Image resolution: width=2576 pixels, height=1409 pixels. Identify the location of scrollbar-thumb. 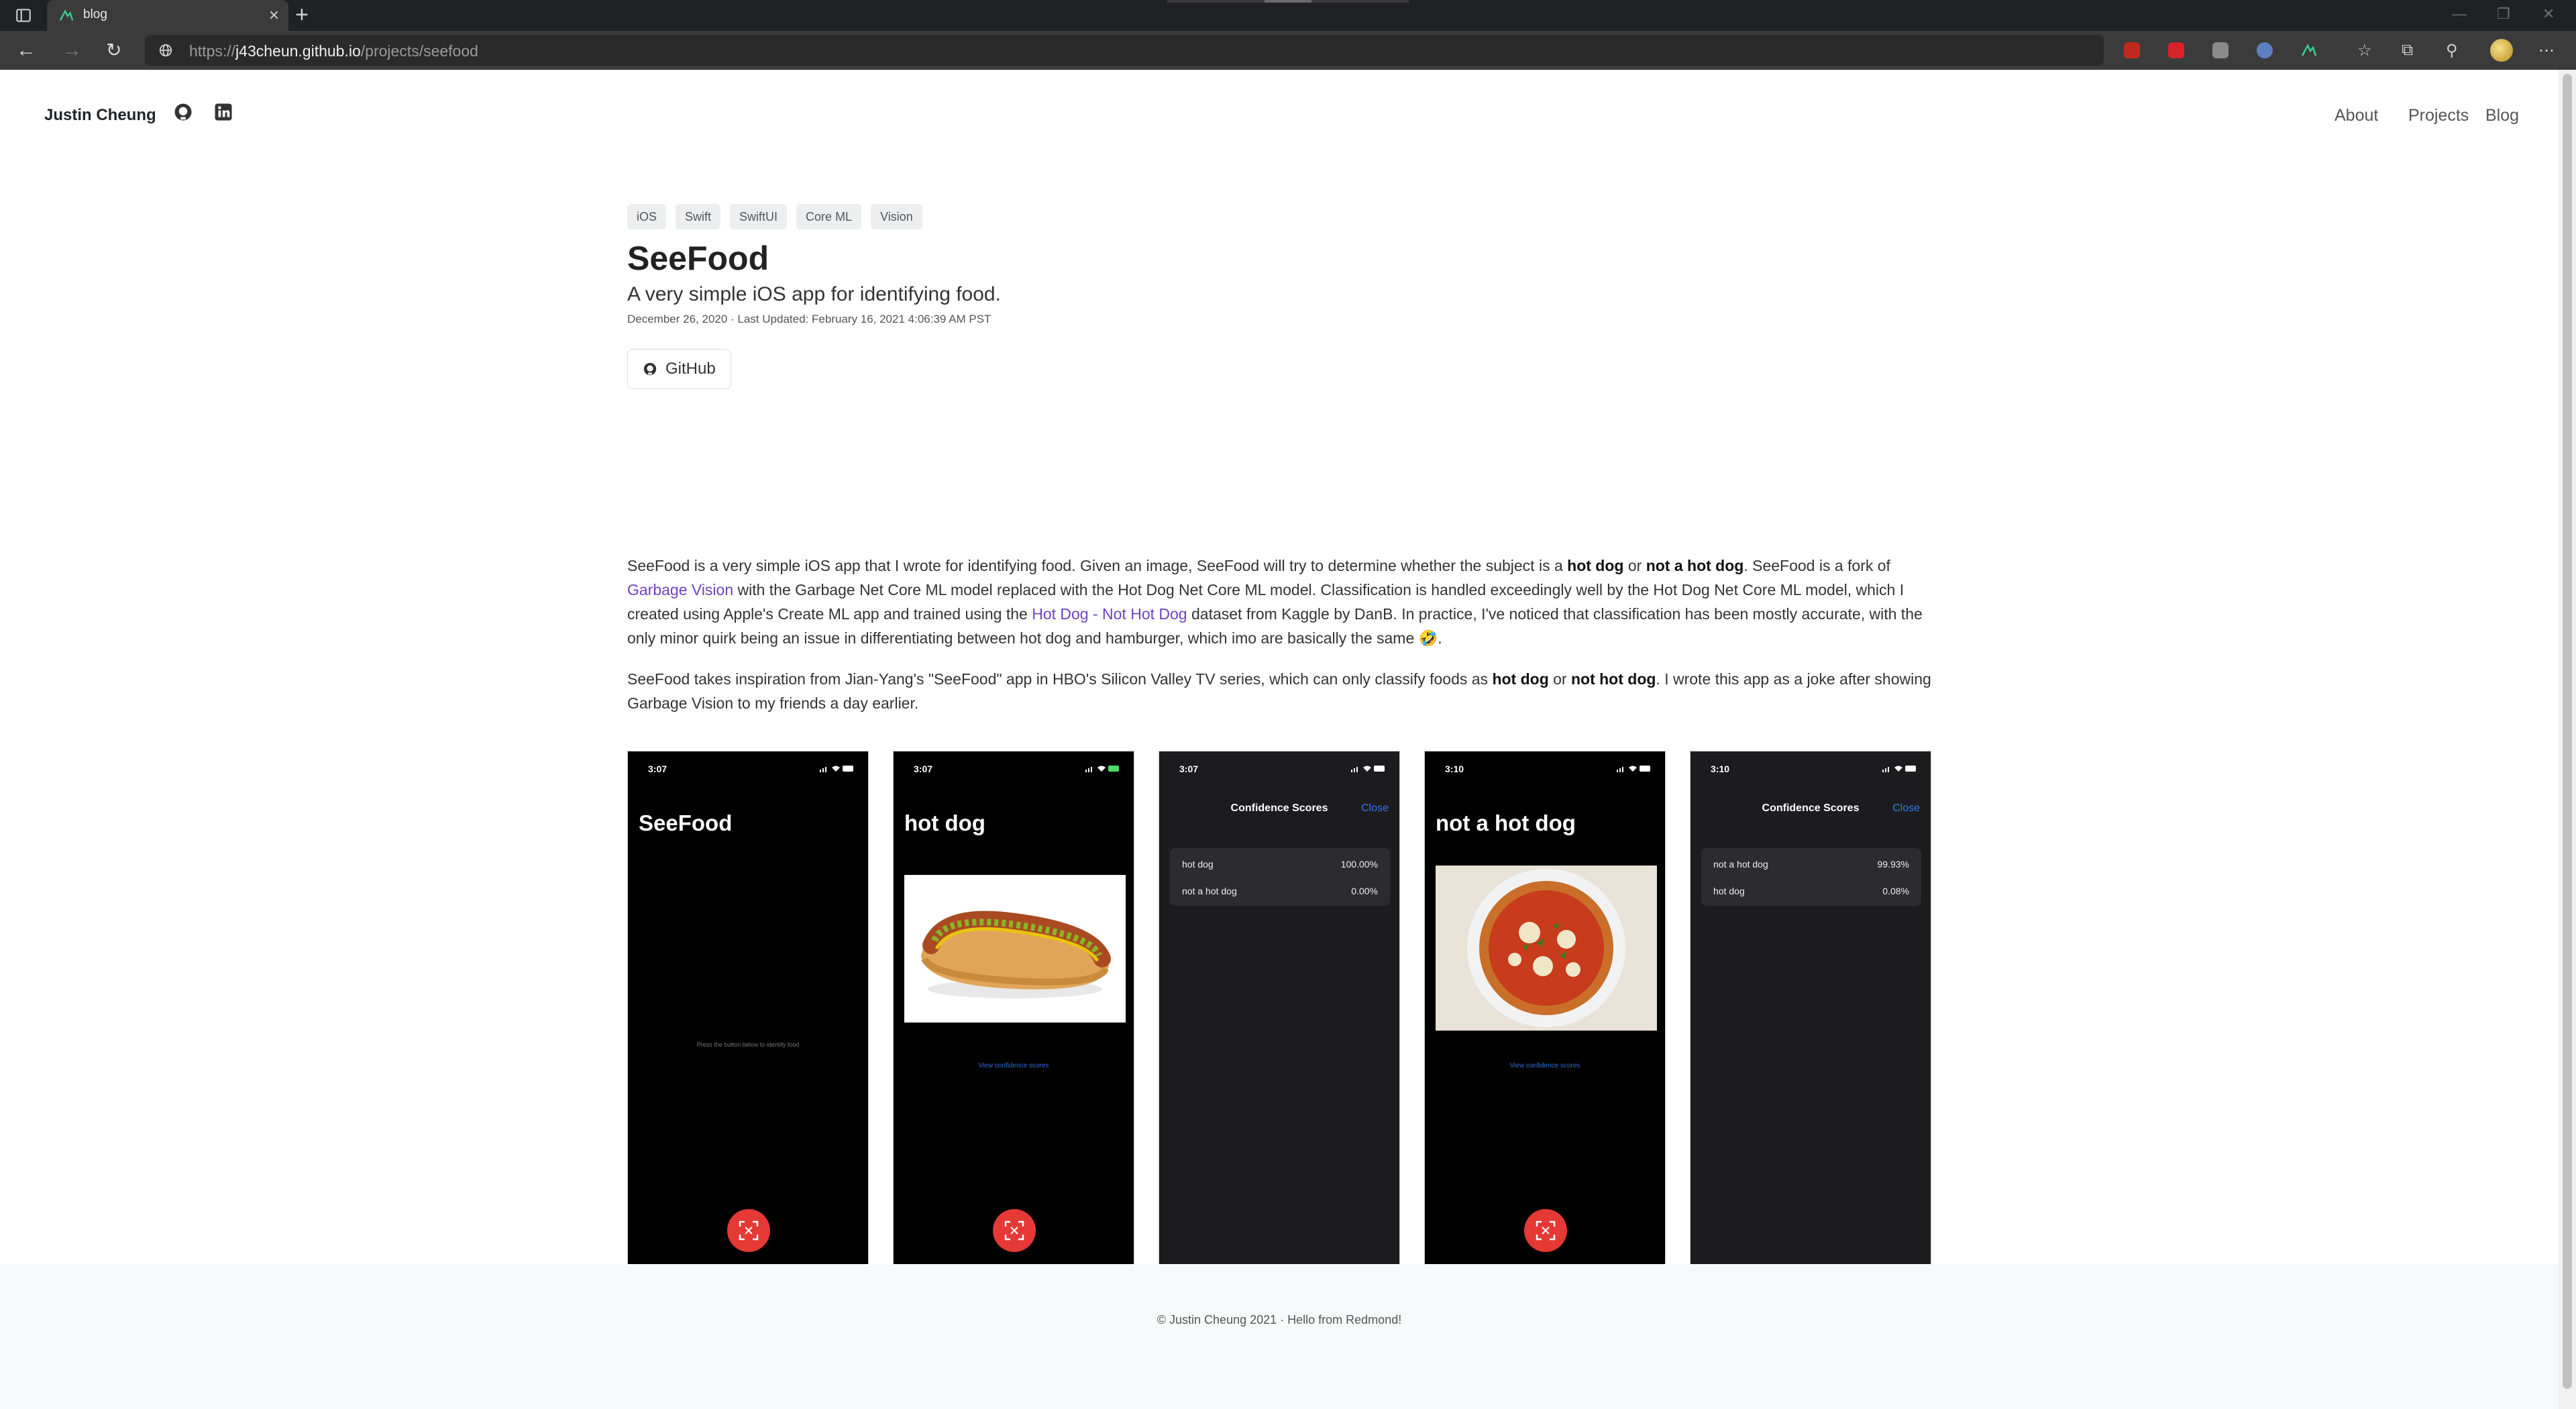
(2567, 731).